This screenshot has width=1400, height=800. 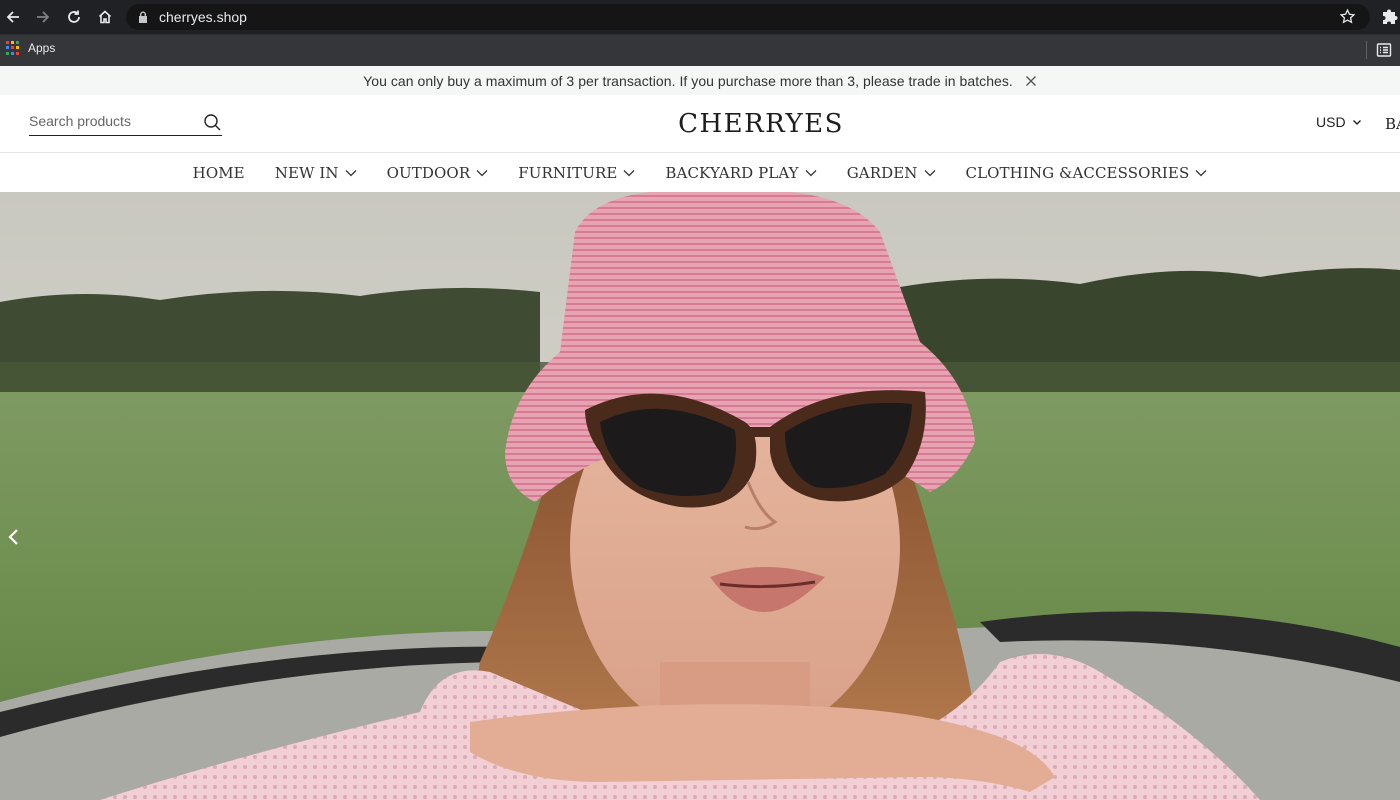 I want to click on nav-item-clothing-accessories: CLOTHING &ACCESSORIES, so click(x=1087, y=173).